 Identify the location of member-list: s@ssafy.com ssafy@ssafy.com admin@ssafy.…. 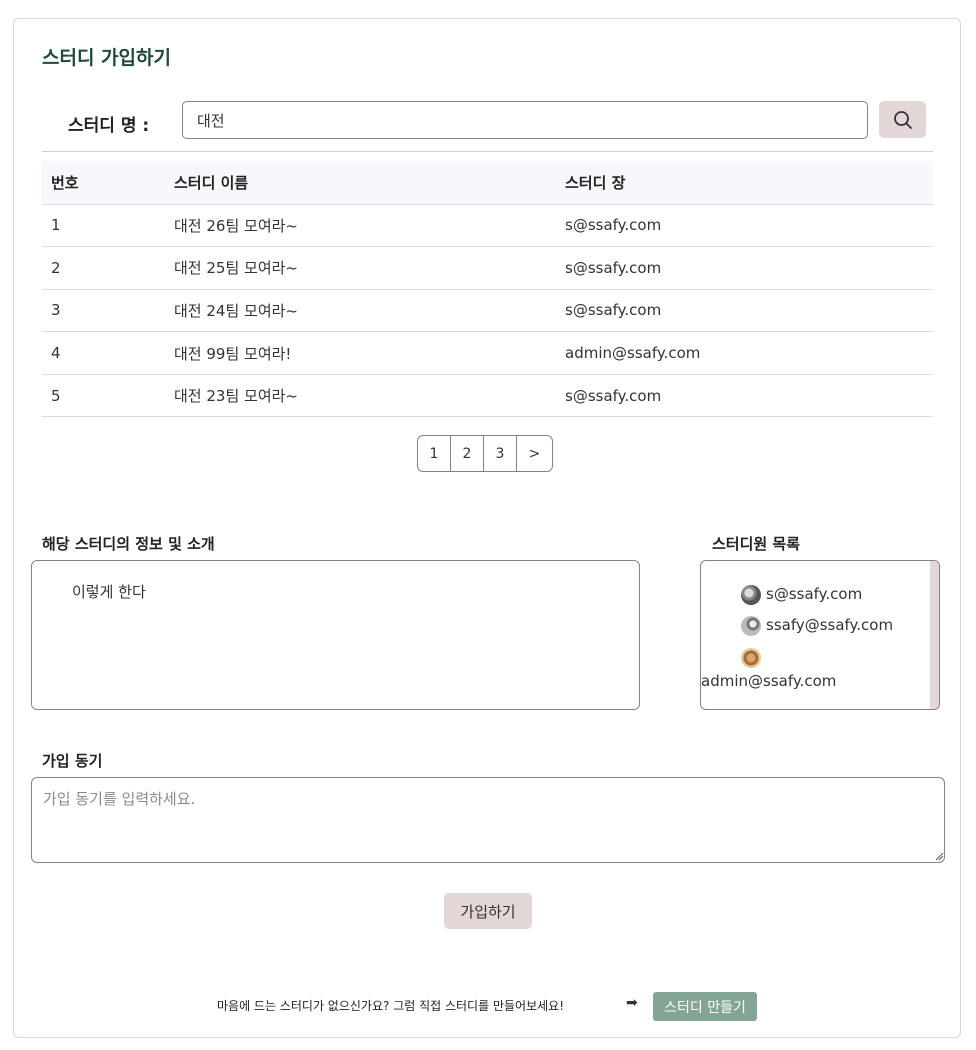
(820, 627).